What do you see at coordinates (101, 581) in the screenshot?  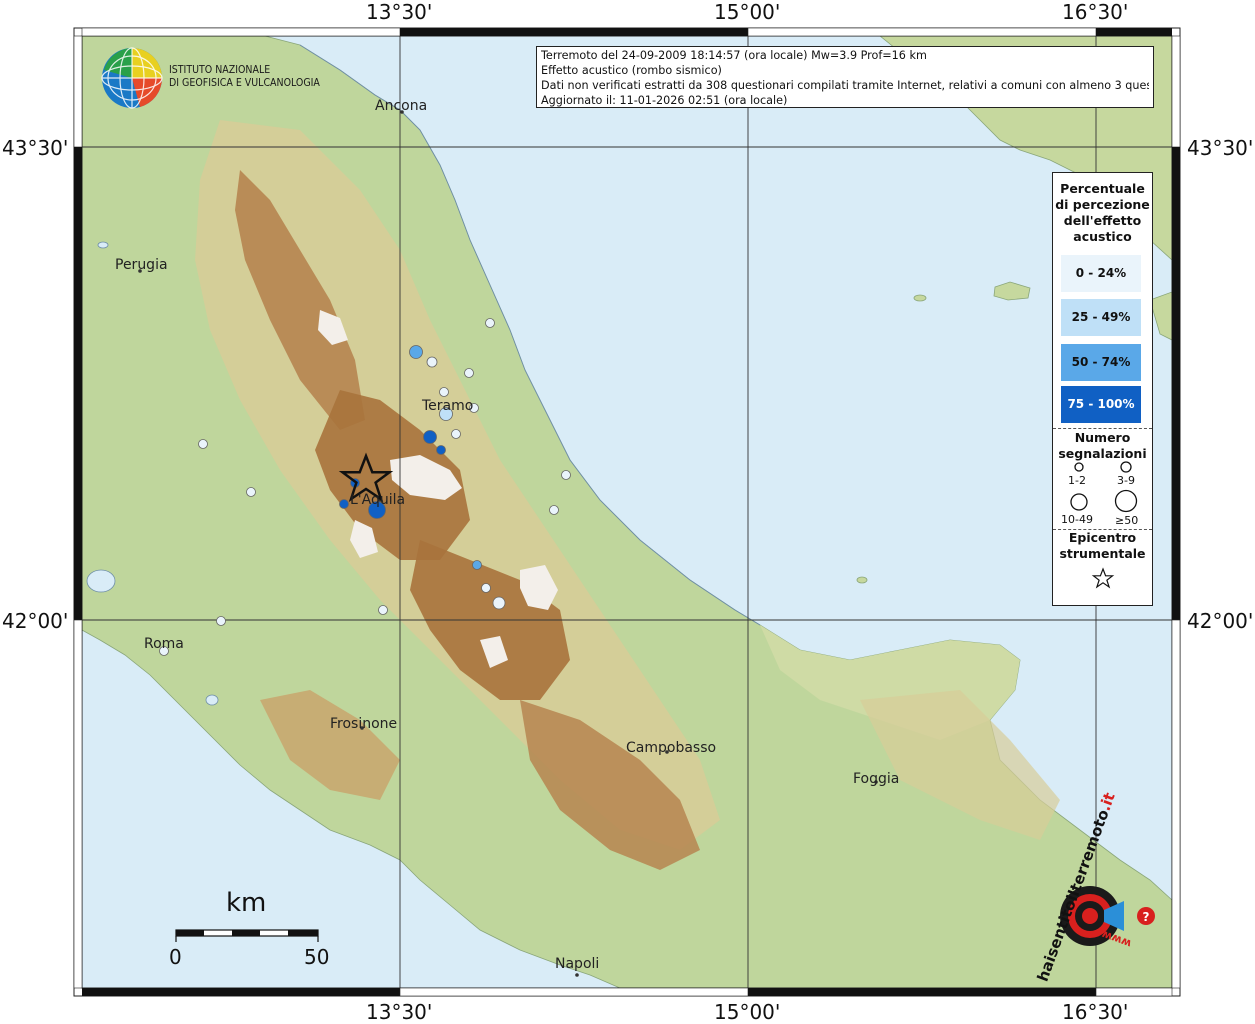 I see `lake-bolsena` at bounding box center [101, 581].